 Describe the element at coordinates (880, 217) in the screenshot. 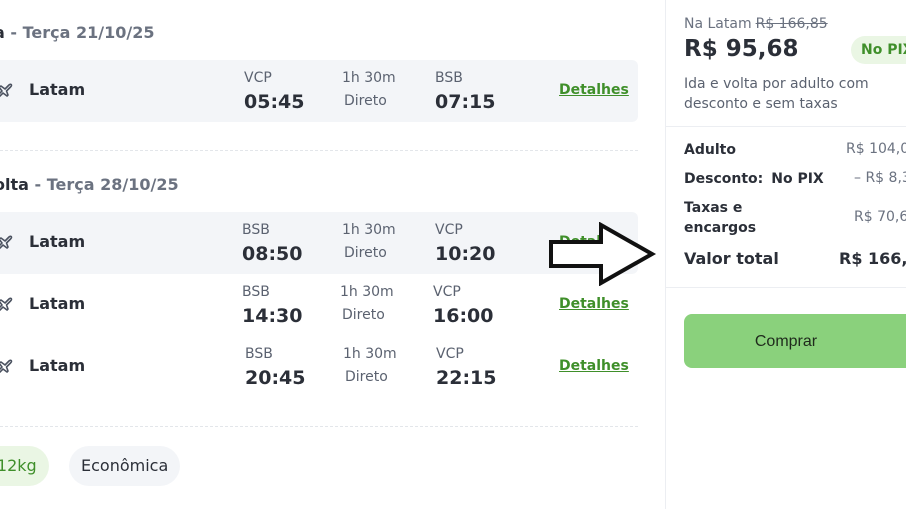

I see `fees-value: R$ 70,69` at that location.